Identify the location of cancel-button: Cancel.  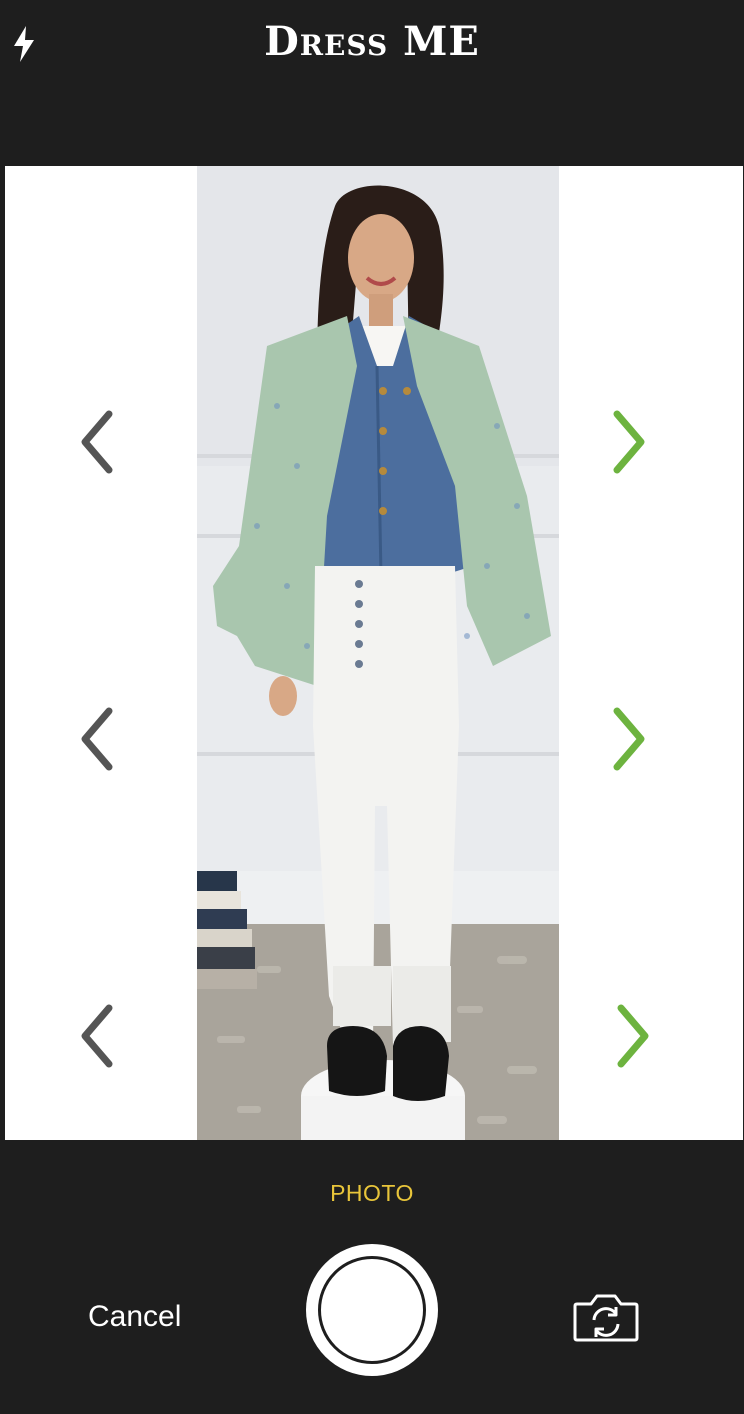
(134, 1317).